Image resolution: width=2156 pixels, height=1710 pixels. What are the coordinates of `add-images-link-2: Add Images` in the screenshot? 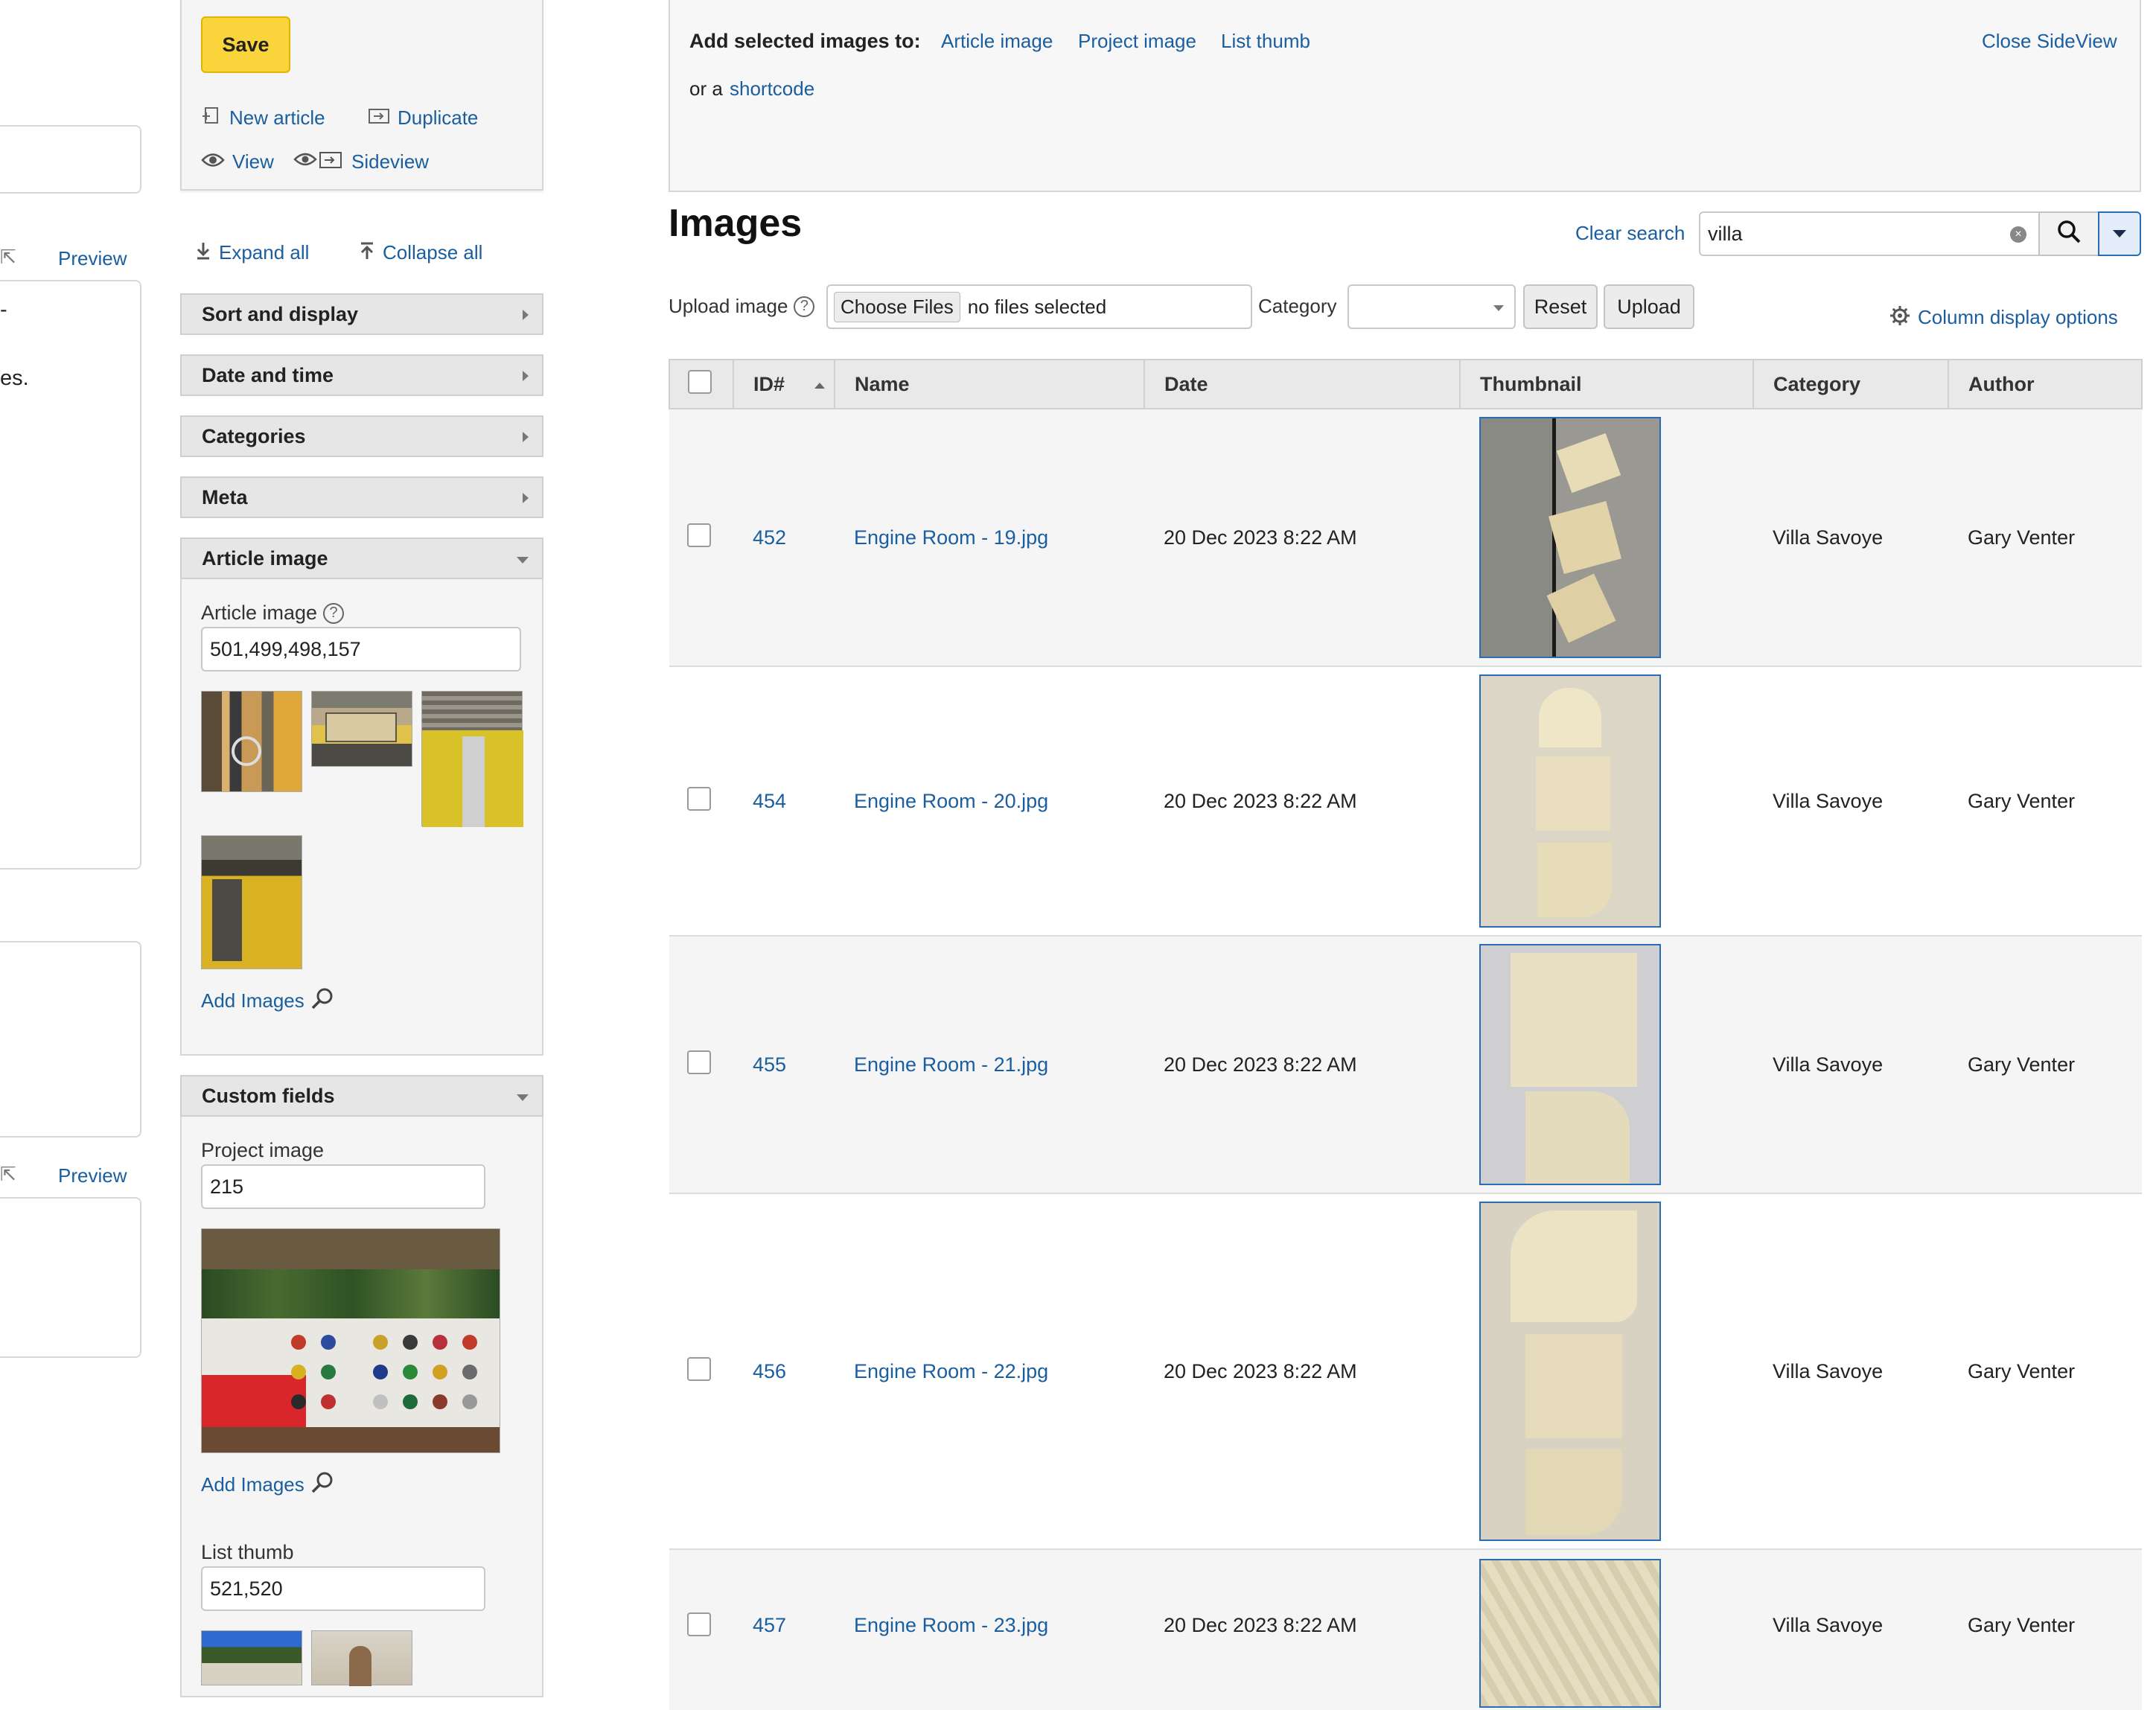 It's located at (267, 1485).